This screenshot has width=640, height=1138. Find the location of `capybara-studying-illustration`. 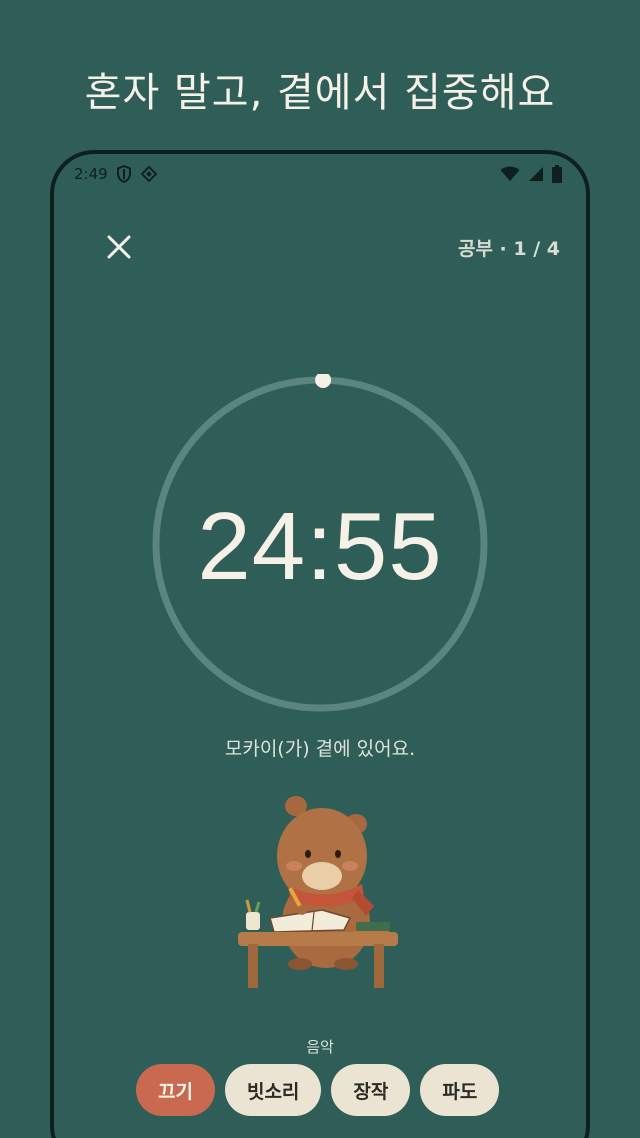

capybara-studying-illustration is located at coordinates (318, 892).